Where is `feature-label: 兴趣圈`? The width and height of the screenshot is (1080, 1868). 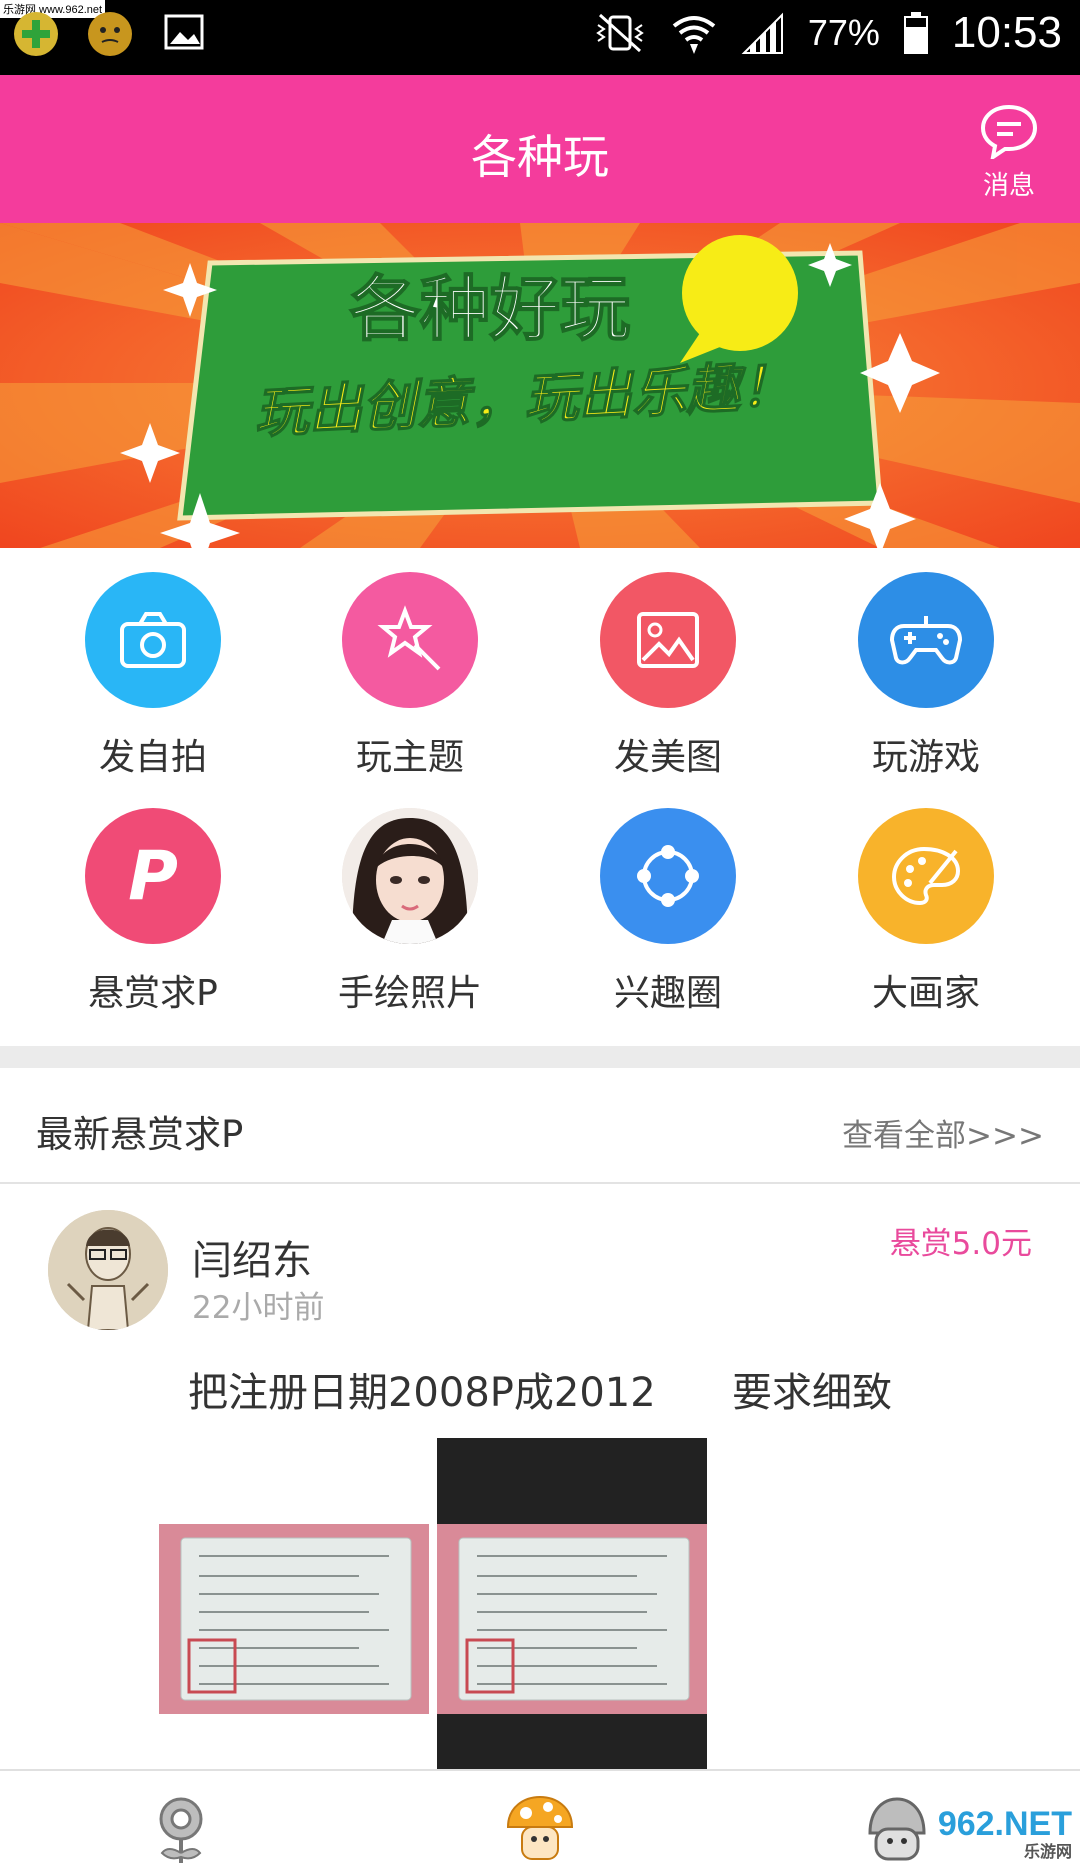
feature-label: 兴趣圈 is located at coordinates (667, 993).